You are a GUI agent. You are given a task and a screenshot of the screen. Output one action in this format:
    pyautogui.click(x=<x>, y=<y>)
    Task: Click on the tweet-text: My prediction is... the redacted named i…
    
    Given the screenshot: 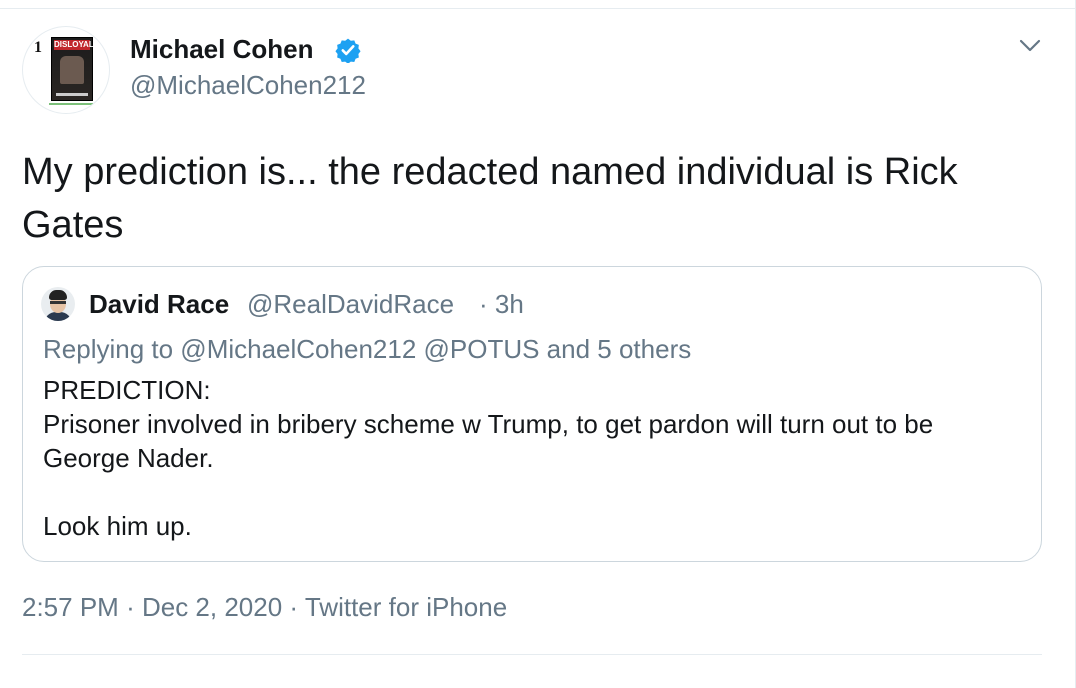 What is the action you would take?
    pyautogui.click(x=490, y=198)
    